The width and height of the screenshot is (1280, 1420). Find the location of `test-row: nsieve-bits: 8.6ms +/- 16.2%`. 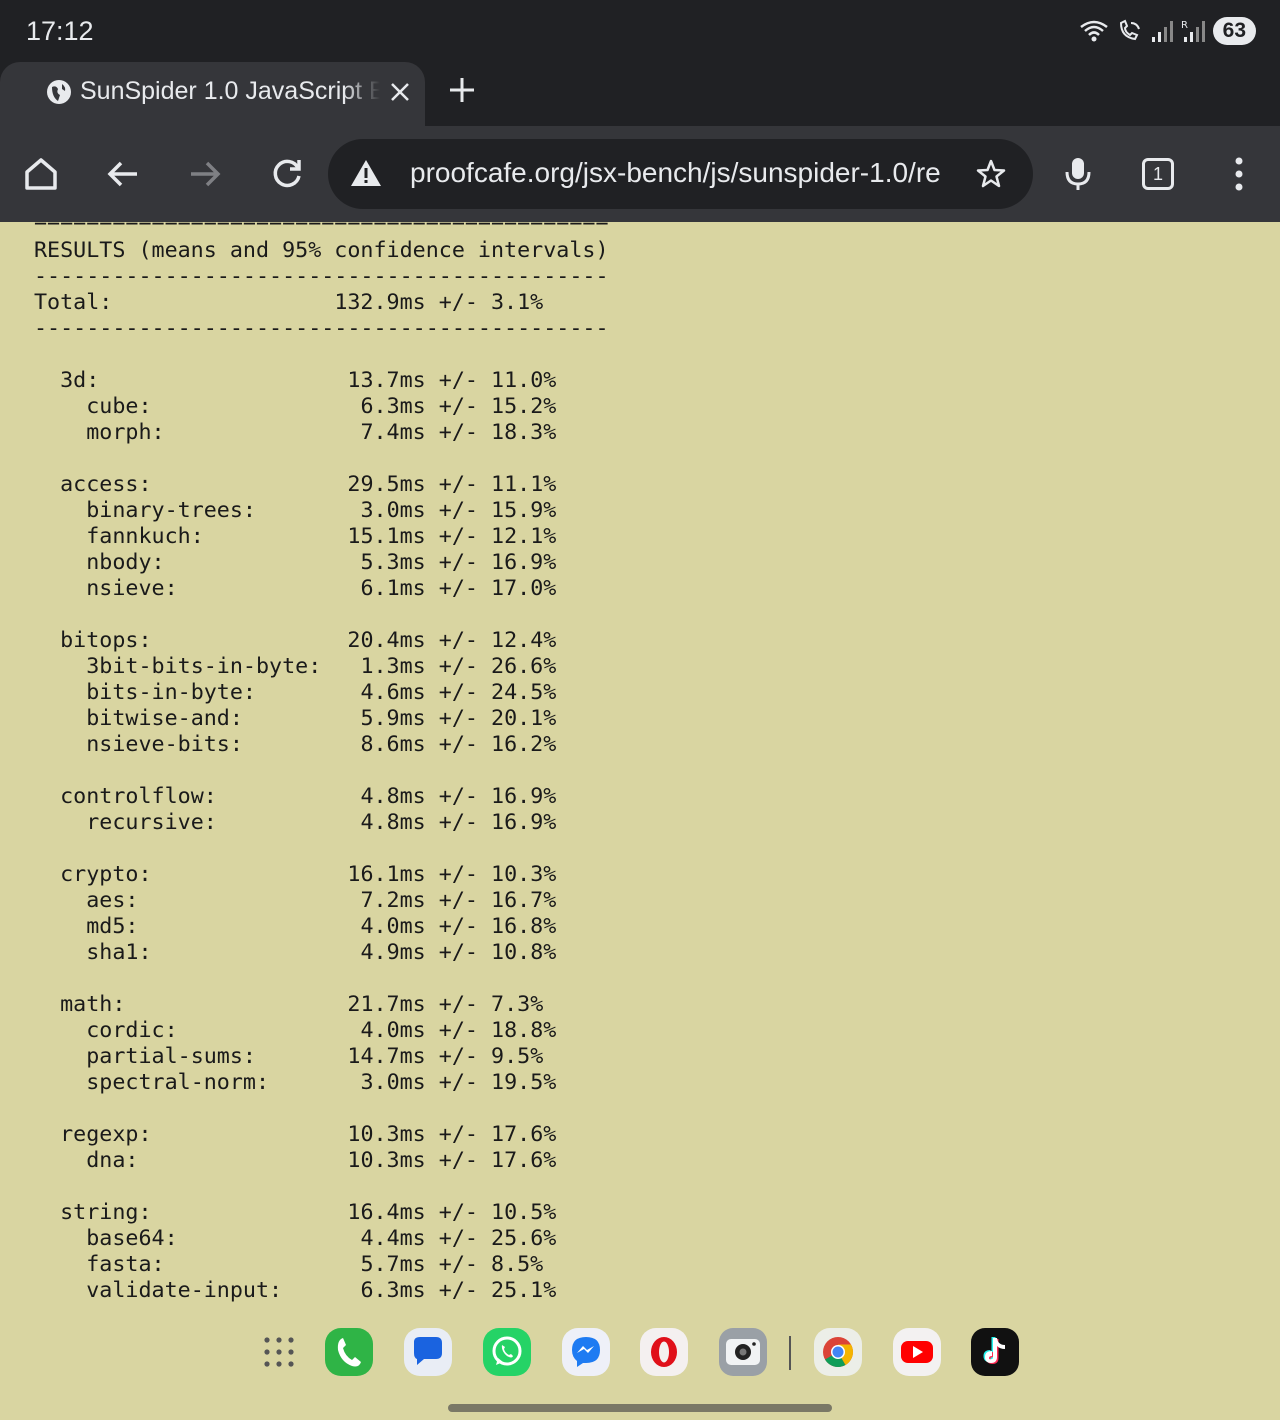

test-row: nsieve-bits: 8.6ms +/- 16.2% is located at coordinates (295, 744).